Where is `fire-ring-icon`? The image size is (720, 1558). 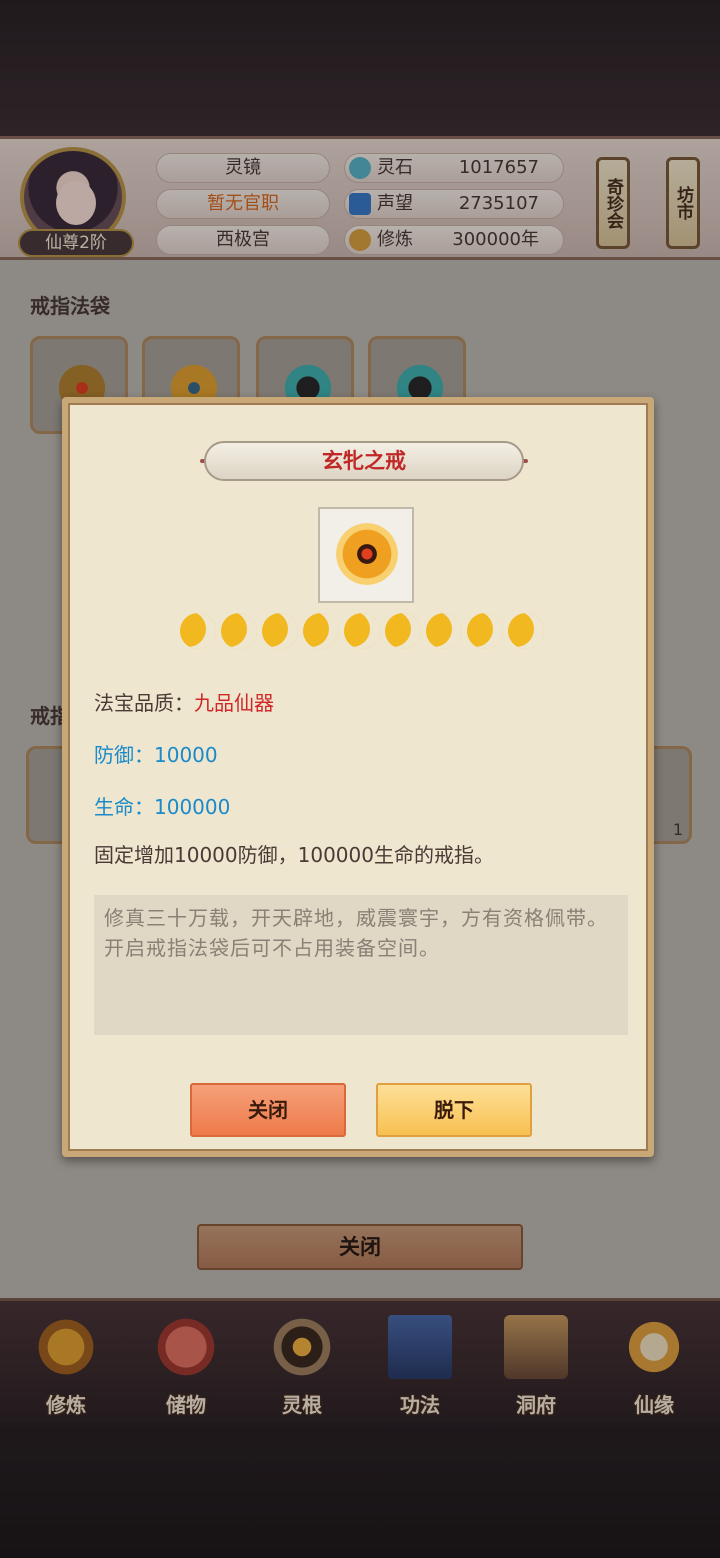 fire-ring-icon is located at coordinates (367, 554).